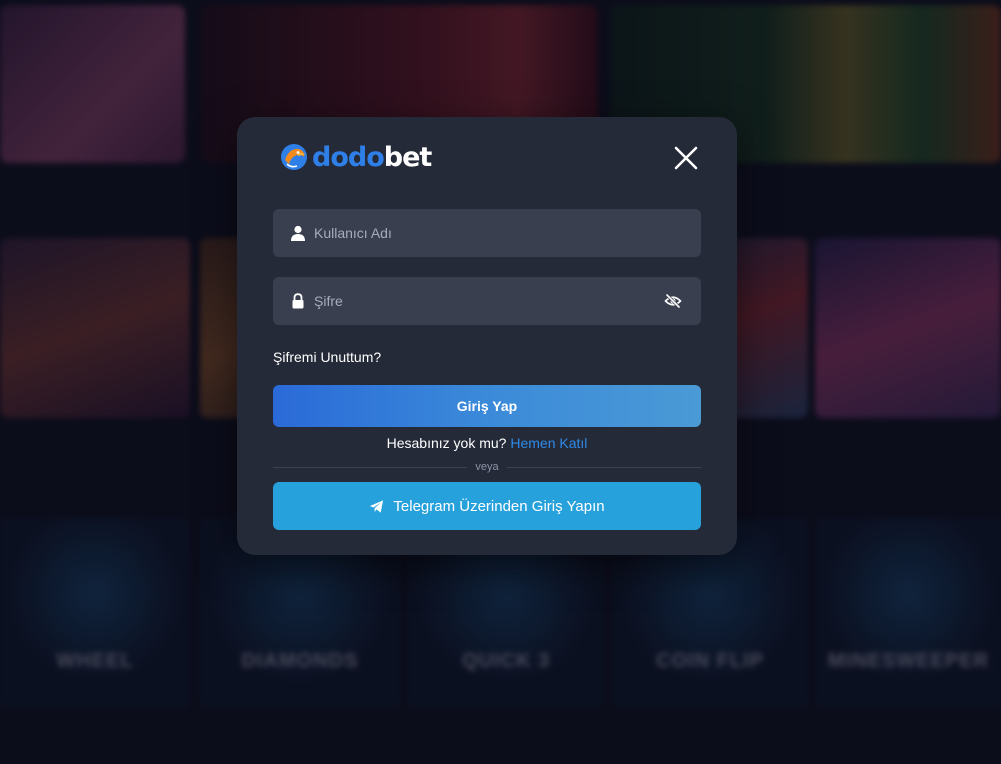 This screenshot has width=1001, height=764. I want to click on divider-label: veya, so click(487, 467).